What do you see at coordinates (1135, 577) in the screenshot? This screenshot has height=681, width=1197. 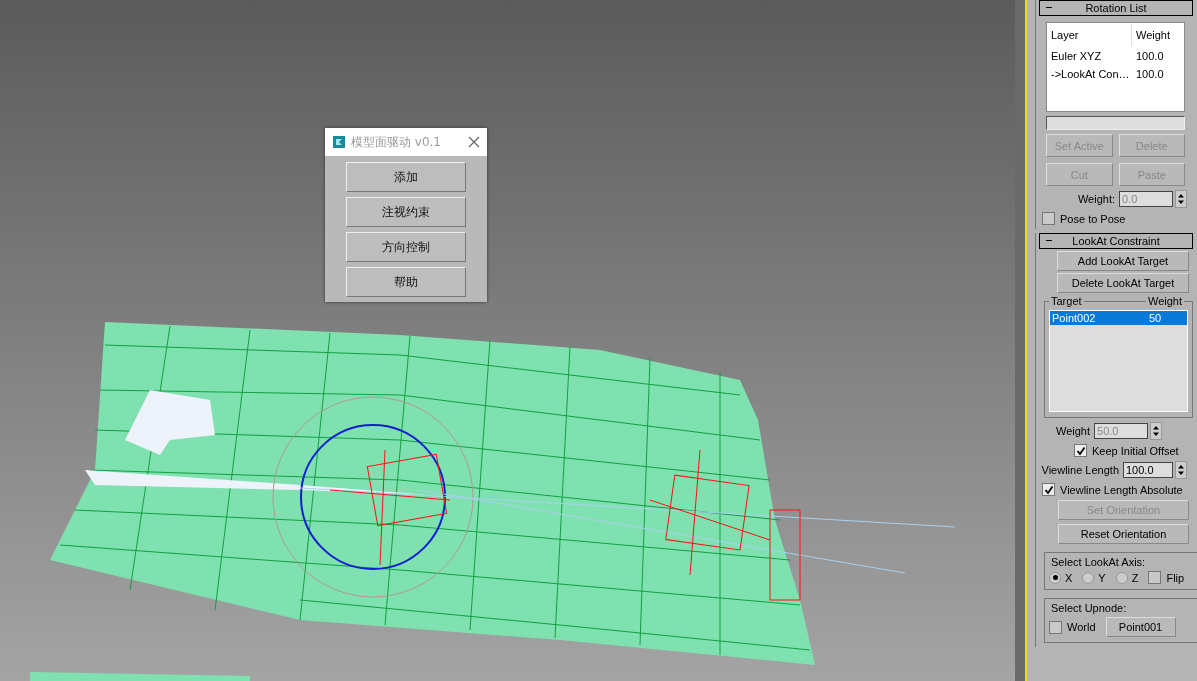 I see `radio-label: Z` at bounding box center [1135, 577].